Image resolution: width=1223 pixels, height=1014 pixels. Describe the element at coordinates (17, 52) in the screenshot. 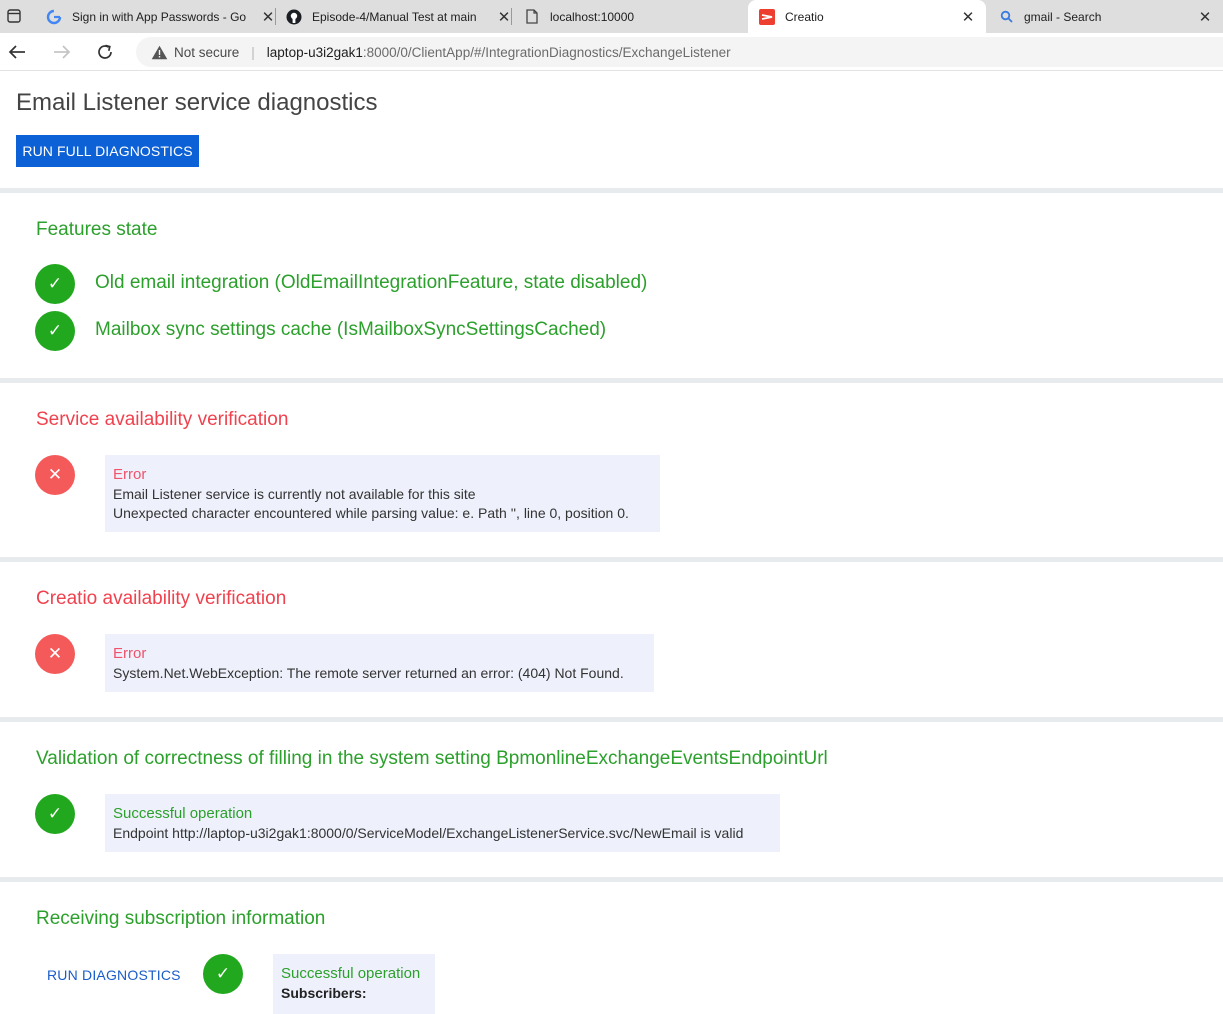

I see `back-icon` at that location.